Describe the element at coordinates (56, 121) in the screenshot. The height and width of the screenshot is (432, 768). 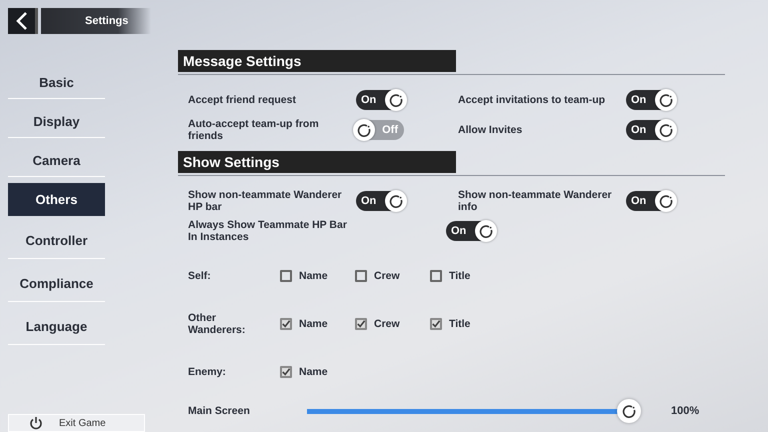
I see `sidebar-item: Display` at that location.